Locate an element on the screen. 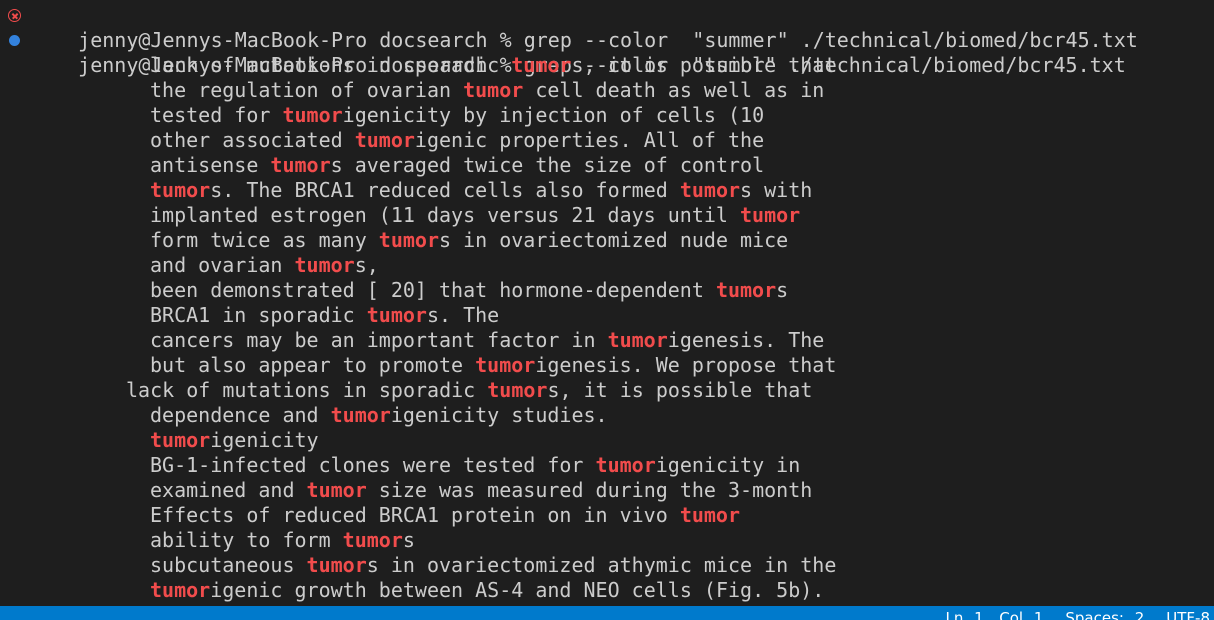 The image size is (1214, 620). output-text: igenesis. The is located at coordinates (746, 340).